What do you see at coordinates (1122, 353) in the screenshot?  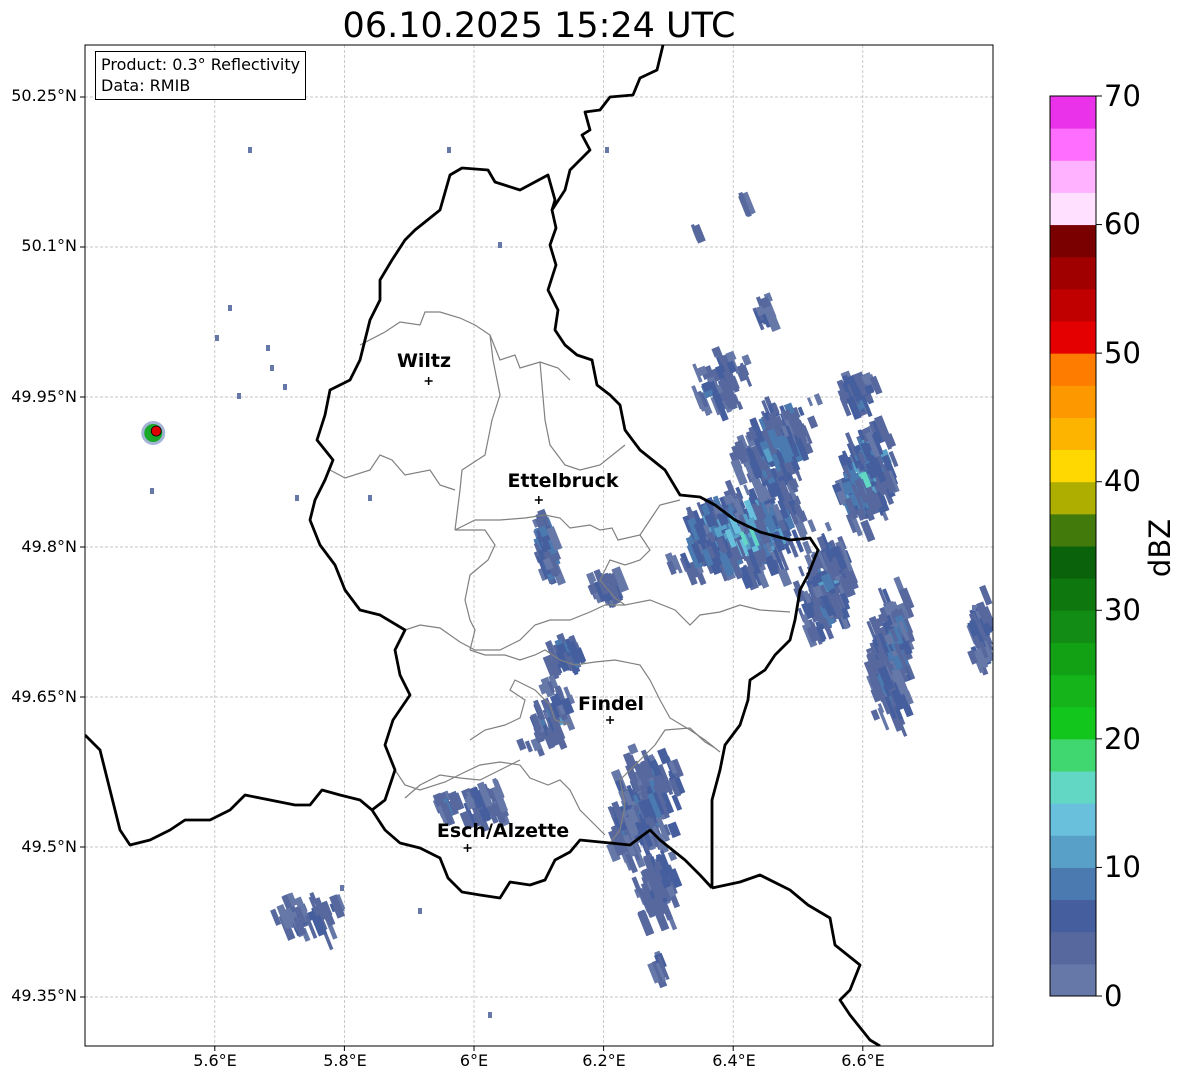 I see `colorbar-tick-label: 50` at bounding box center [1122, 353].